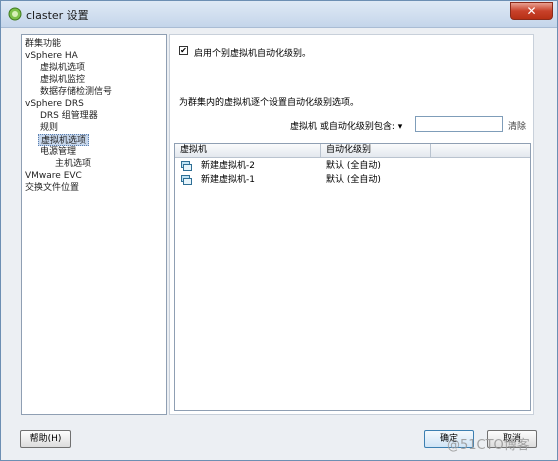 The height and width of the screenshot is (461, 558). What do you see at coordinates (480, 151) in the screenshot?
I see `column-header-filler` at bounding box center [480, 151].